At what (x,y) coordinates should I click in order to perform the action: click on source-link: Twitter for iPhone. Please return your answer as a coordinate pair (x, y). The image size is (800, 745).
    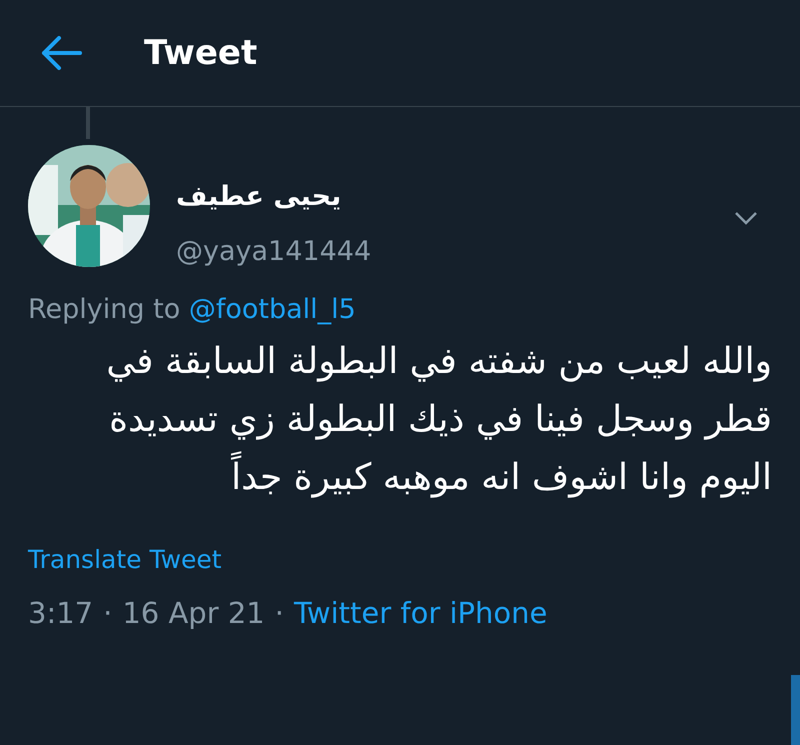
    Looking at the image, I should click on (421, 614).